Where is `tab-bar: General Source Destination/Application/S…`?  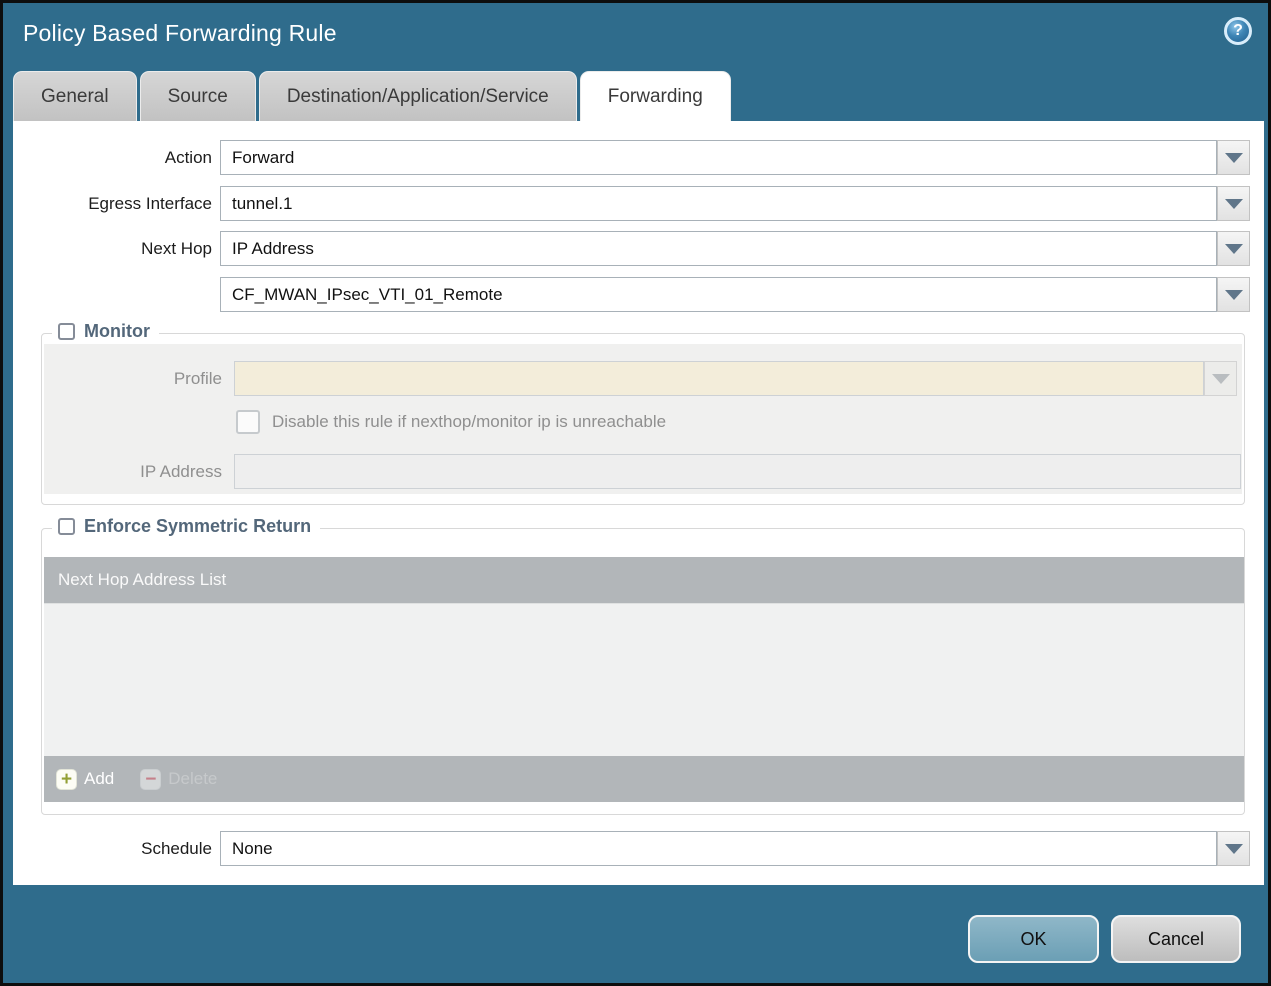
tab-bar: General Source Destination/Application/S… is located at coordinates (372, 96).